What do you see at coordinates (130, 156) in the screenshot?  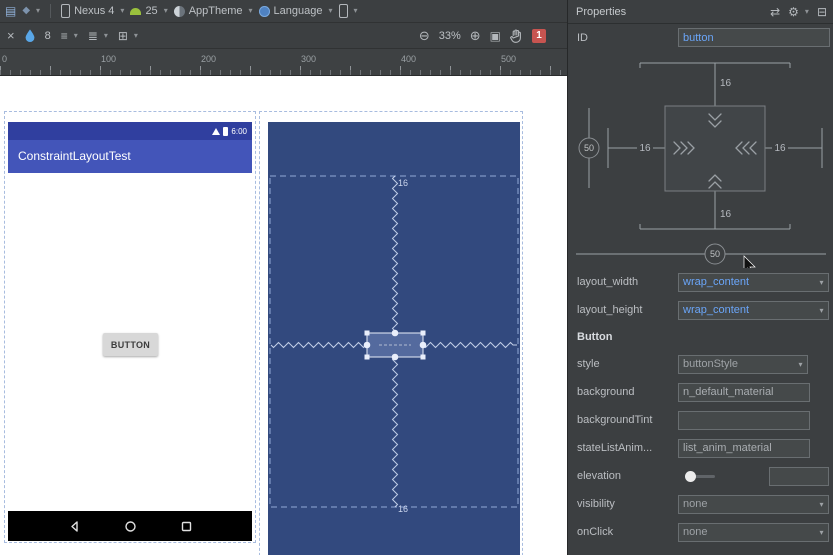 I see `app-bar: ConstraintLayoutTest` at bounding box center [130, 156].